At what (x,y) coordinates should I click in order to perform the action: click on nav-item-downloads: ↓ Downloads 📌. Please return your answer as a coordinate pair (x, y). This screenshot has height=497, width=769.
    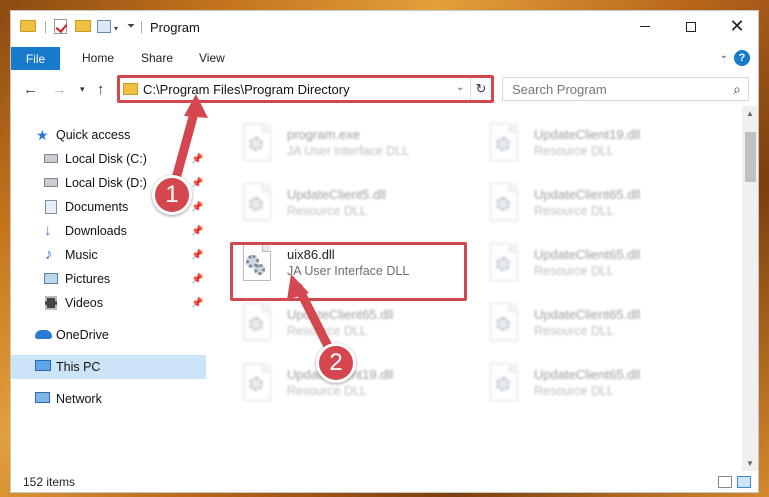
    Looking at the image, I should click on (108, 231).